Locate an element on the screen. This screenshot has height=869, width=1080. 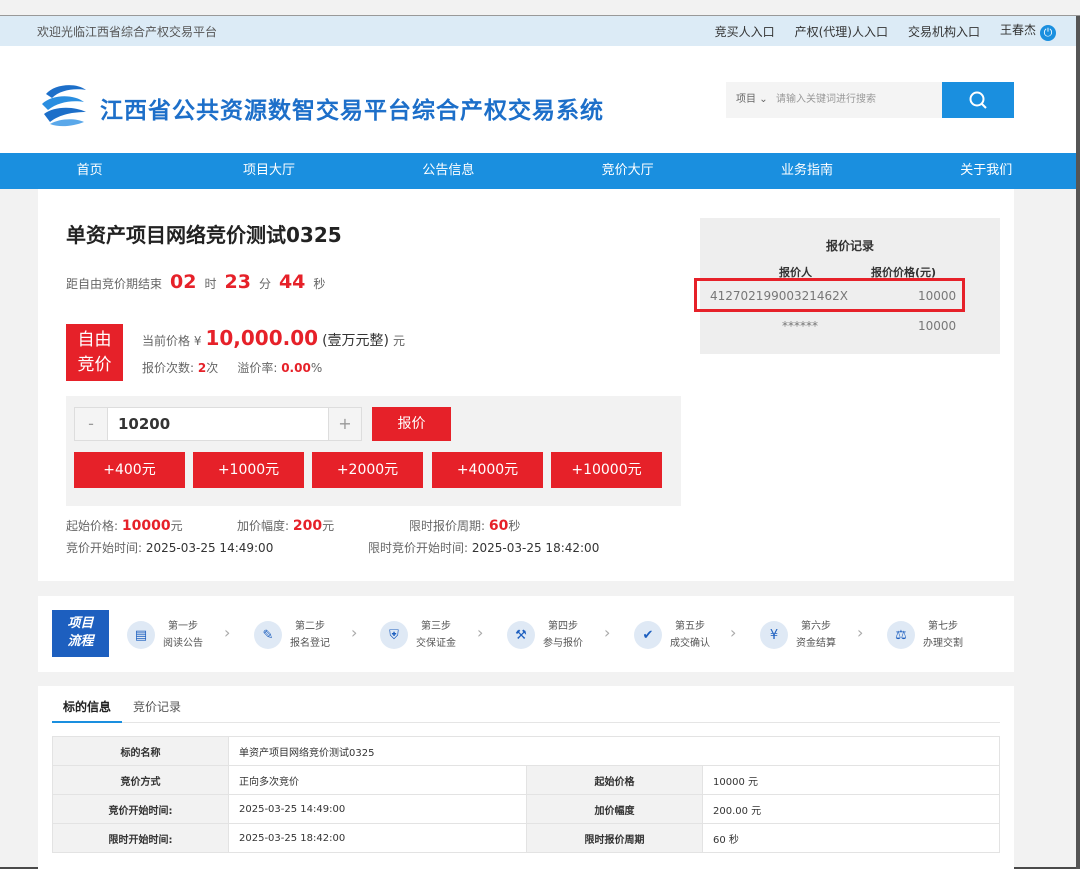
record-price: 10000 is located at coordinates (937, 326).